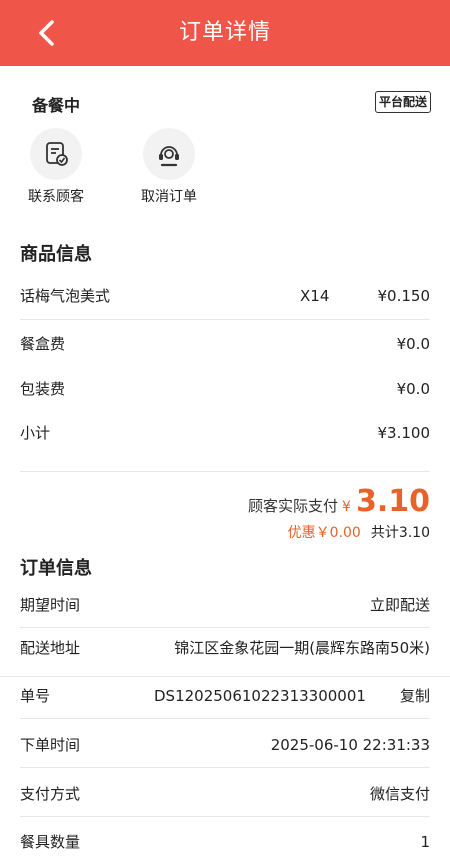 The width and height of the screenshot is (450, 864). Describe the element at coordinates (225, 842) in the screenshot. I see `order-row-tableware: 餐具数量 1` at that location.